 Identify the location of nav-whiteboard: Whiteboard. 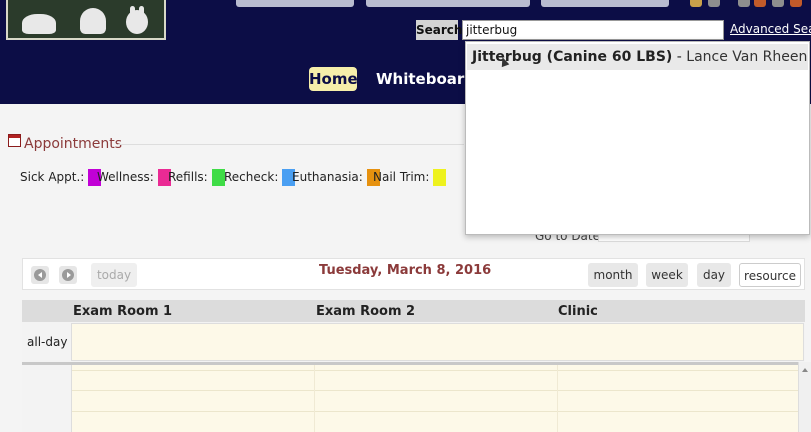
(425, 79).